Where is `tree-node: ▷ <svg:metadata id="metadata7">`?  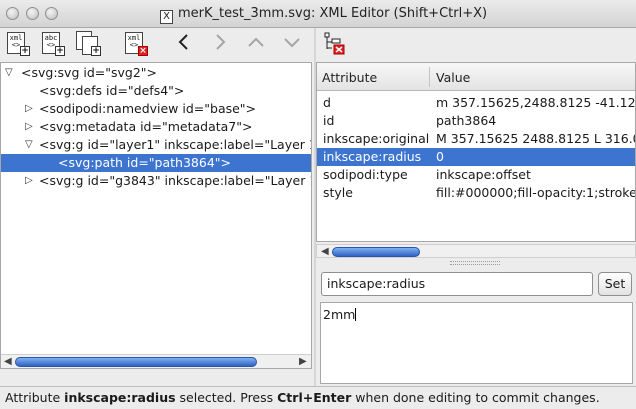
tree-node: ▷ <svg:metadata id="metadata7"> is located at coordinates (156, 127).